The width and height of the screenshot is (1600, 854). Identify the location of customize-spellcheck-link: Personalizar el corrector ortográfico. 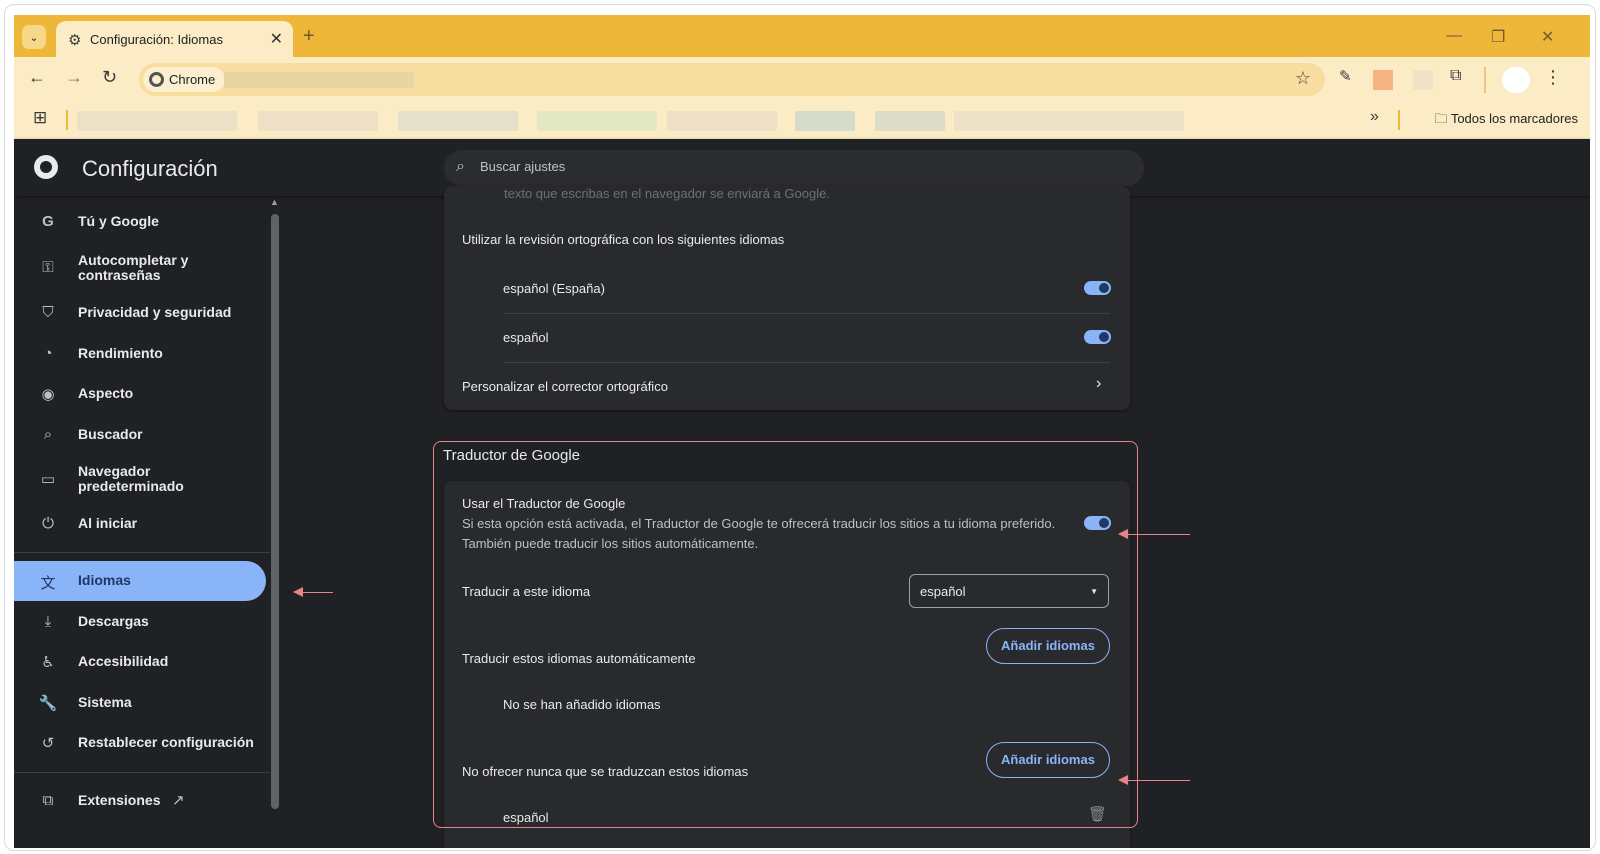
(565, 386).